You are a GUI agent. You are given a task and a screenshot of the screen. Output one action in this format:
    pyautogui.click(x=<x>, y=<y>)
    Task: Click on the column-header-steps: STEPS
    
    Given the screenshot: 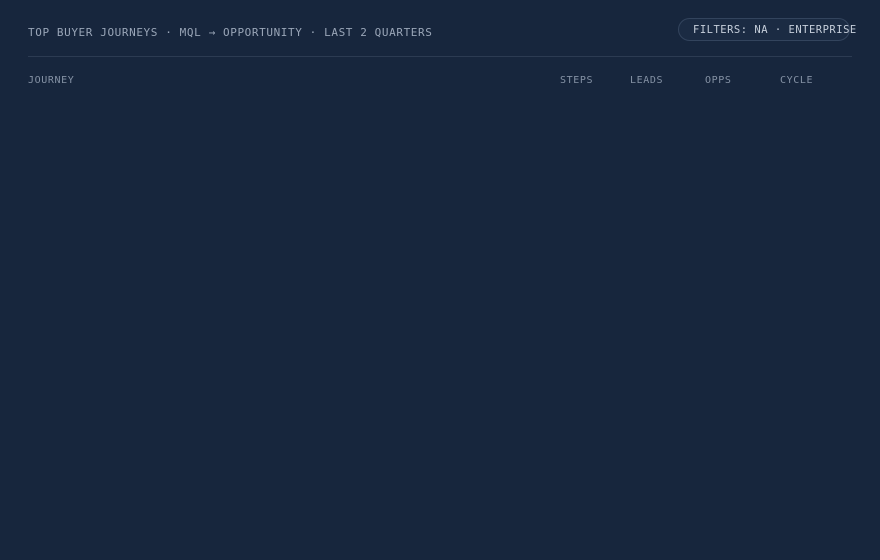 What is the action you would take?
    pyautogui.click(x=576, y=80)
    